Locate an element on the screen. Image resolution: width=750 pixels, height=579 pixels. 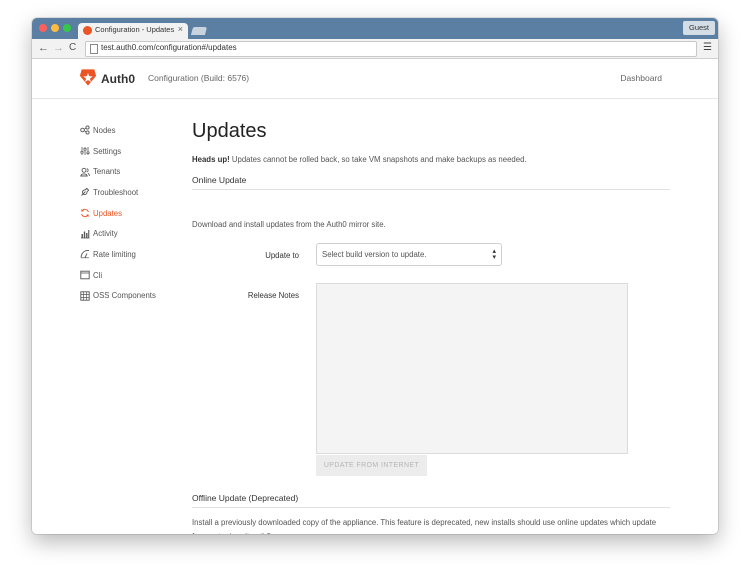
minimize-window-button is located at coordinates (55, 28).